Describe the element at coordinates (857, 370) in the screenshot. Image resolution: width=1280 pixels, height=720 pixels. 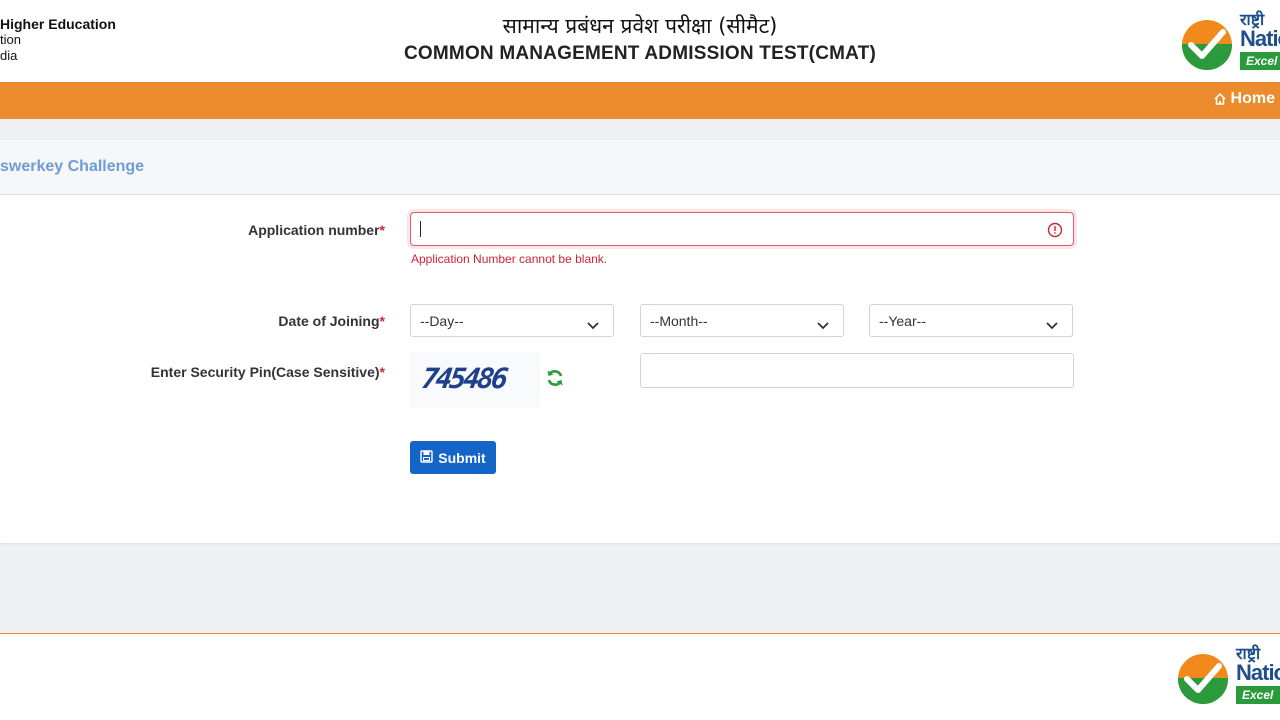
I see `security-pin-input` at that location.